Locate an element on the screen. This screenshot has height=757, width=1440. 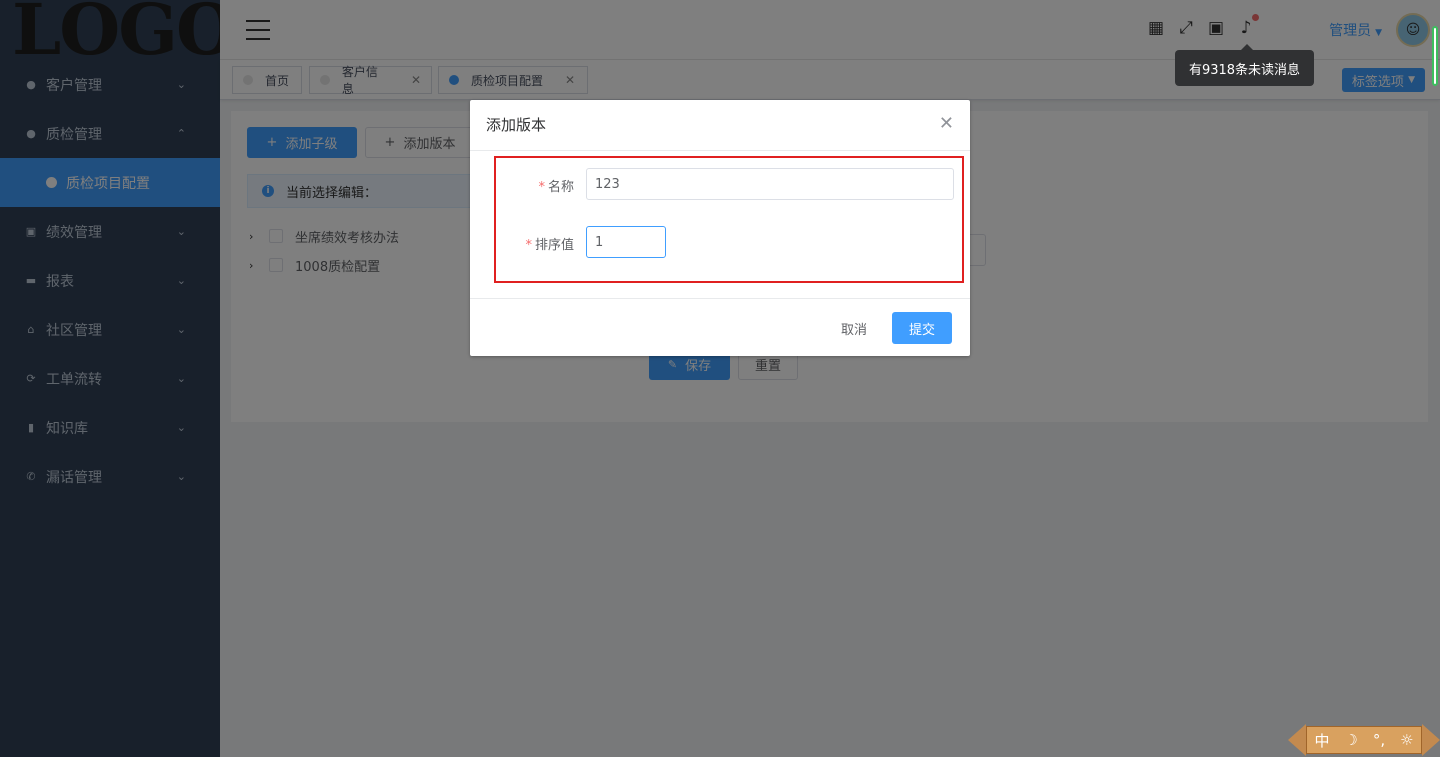
moon-icon: ☽ is located at coordinates (1350, 740).